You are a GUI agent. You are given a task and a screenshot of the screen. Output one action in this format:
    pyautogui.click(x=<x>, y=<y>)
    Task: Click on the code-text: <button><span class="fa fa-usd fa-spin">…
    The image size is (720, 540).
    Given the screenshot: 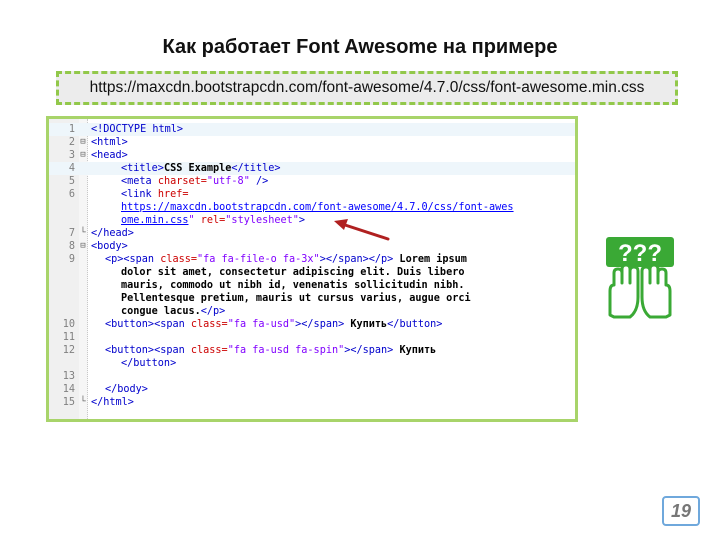 What is the action you would take?
    pyautogui.click(x=270, y=350)
    